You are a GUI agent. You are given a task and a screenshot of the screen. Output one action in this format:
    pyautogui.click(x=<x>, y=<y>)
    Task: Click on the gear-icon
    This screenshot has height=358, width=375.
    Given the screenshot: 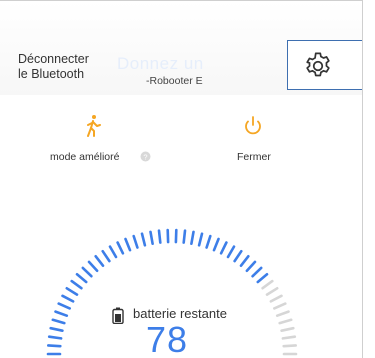 What is the action you would take?
    pyautogui.click(x=318, y=64)
    